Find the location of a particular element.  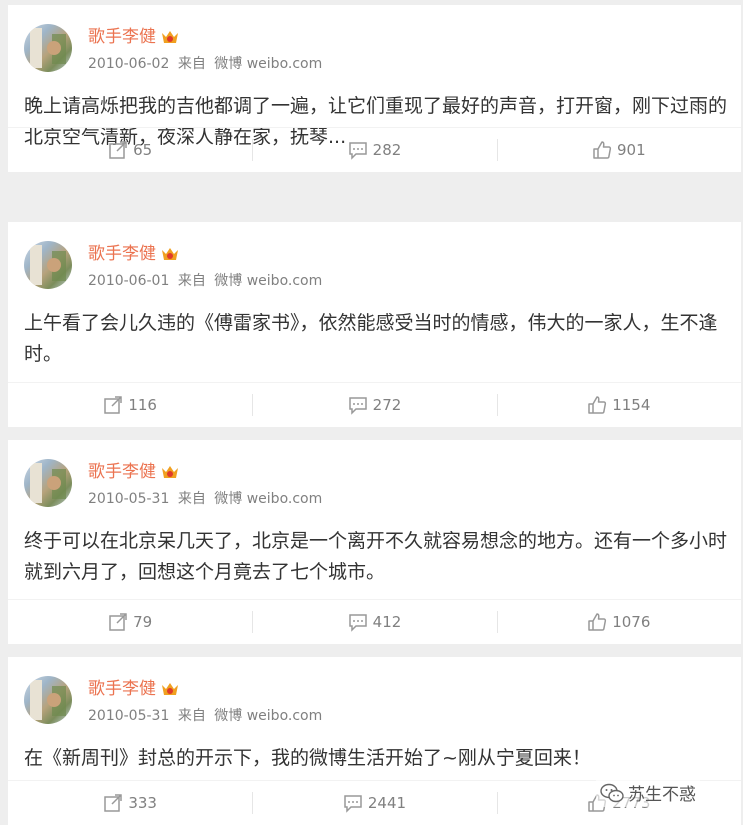

wechat-icon is located at coordinates (612, 792).